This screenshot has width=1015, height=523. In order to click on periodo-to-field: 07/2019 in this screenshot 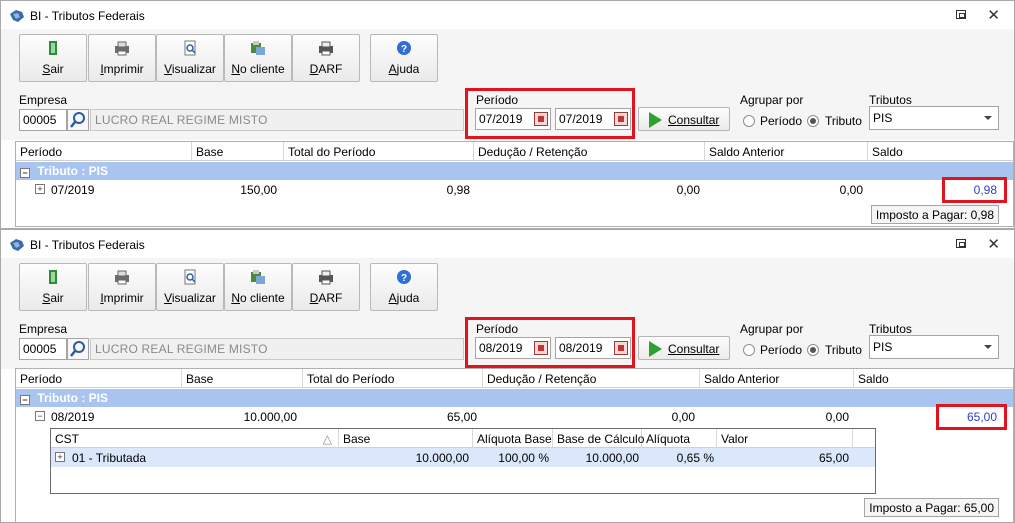, I will do `click(593, 119)`.